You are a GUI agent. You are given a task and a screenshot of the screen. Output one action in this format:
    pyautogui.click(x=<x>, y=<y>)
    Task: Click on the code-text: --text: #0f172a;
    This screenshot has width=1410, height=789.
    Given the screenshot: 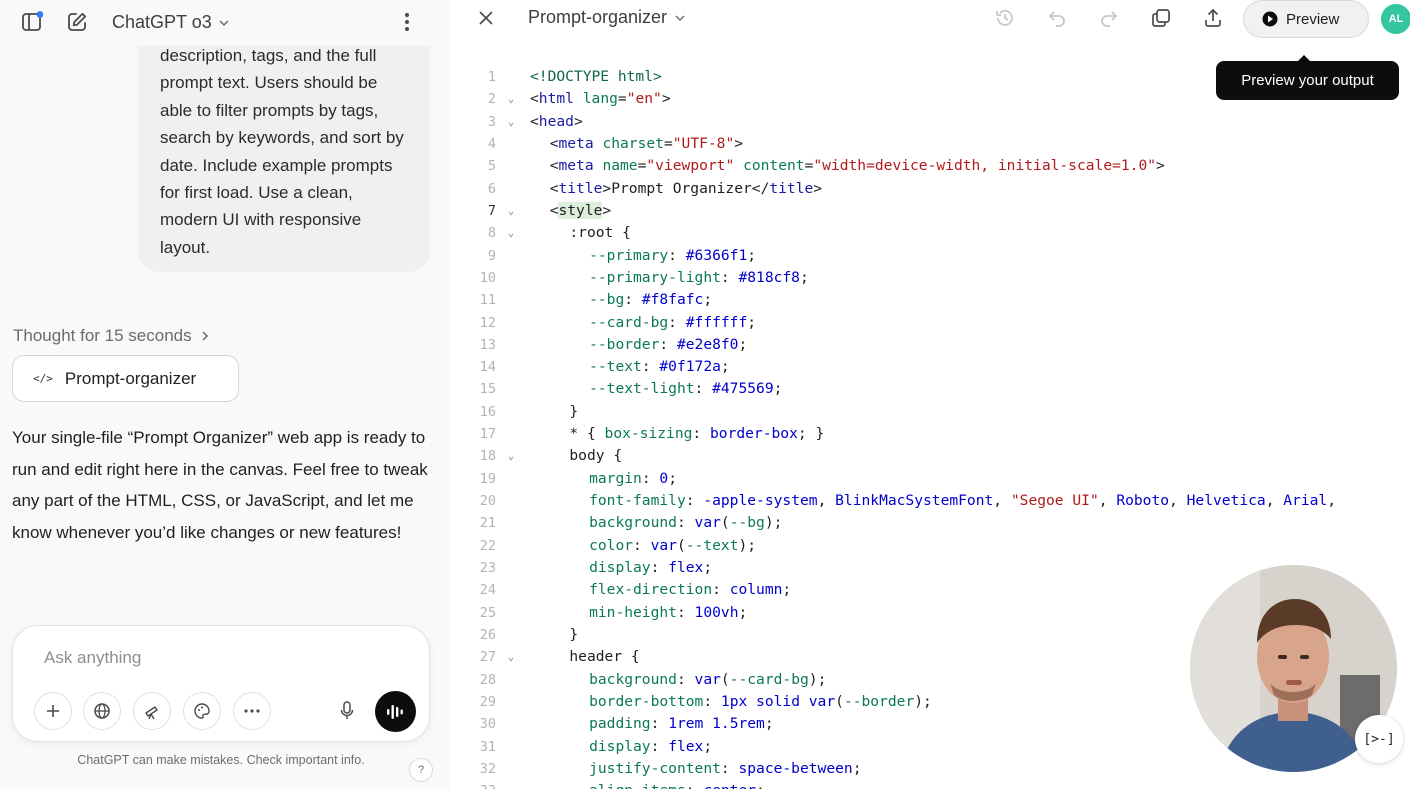 What is the action you would take?
    pyautogui.click(x=659, y=367)
    